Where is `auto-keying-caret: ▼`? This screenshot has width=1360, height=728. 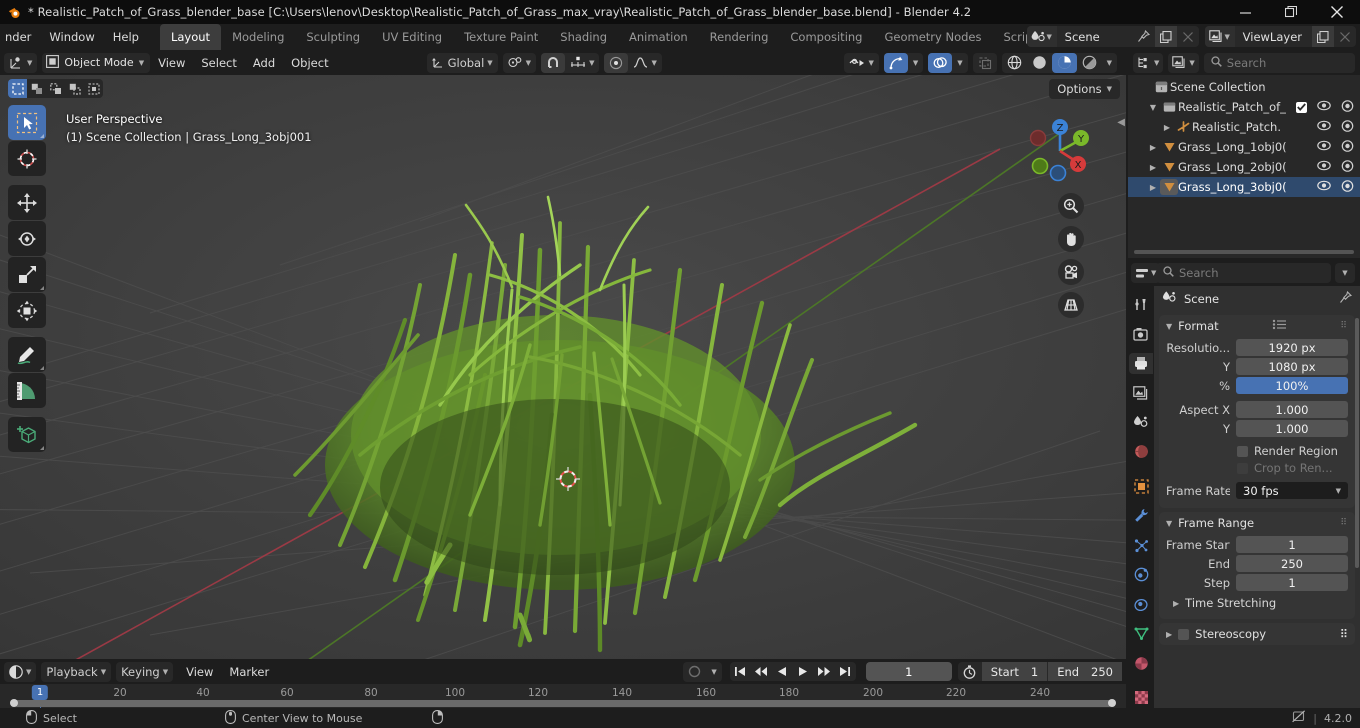 auto-keying-caret: ▼ is located at coordinates (713, 672).